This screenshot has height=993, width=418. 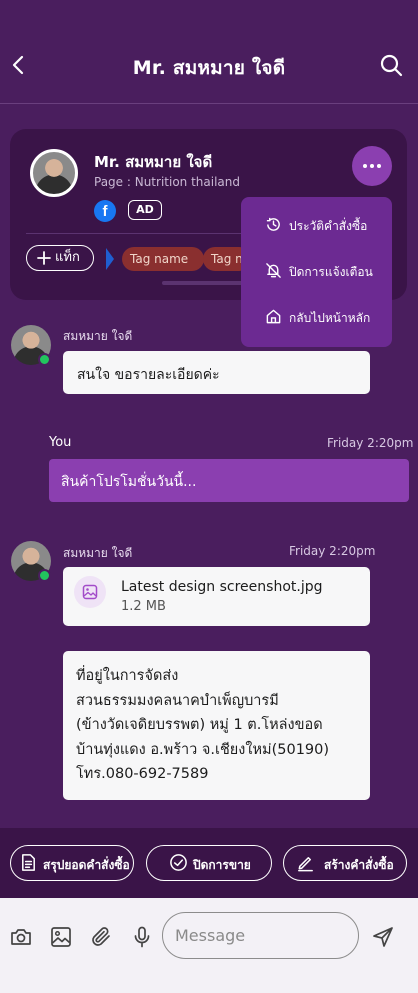 I want to click on menu-item-label: กลับไปหน้าหลัก, so click(x=330, y=318).